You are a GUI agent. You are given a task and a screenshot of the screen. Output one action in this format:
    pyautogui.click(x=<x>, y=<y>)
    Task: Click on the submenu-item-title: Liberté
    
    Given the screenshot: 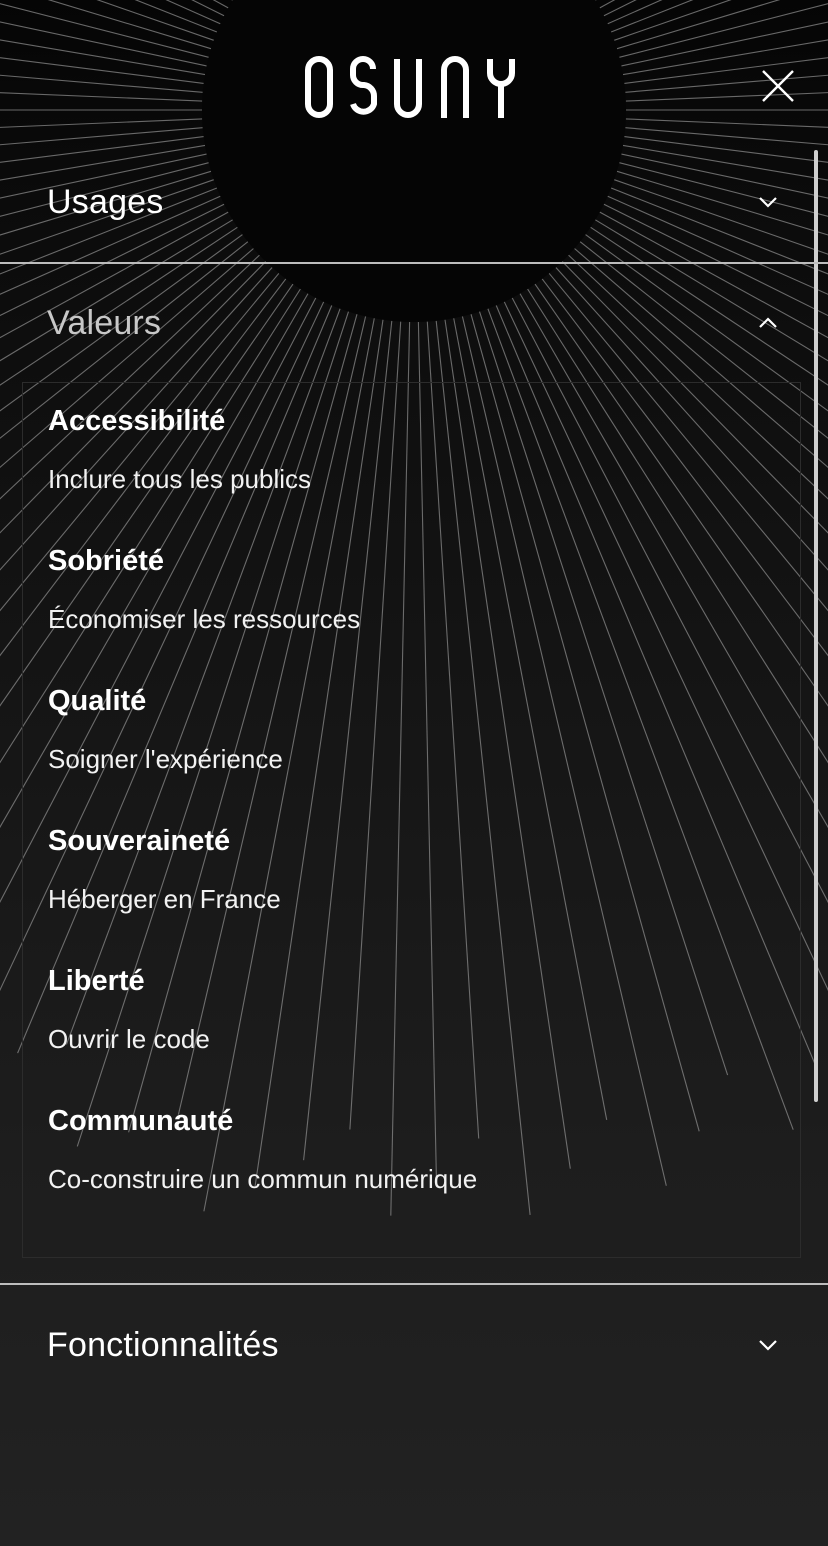 What is the action you would take?
    pyautogui.click(x=96, y=981)
    